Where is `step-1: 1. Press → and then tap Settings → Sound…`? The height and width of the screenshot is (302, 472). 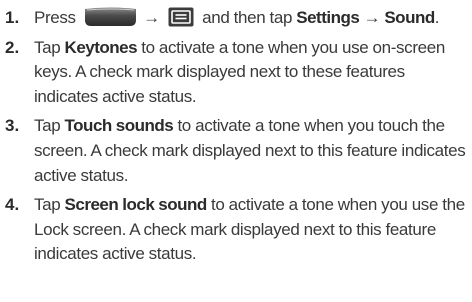 step-1: 1. Press → and then tap Settings → Sound… is located at coordinates (236, 18).